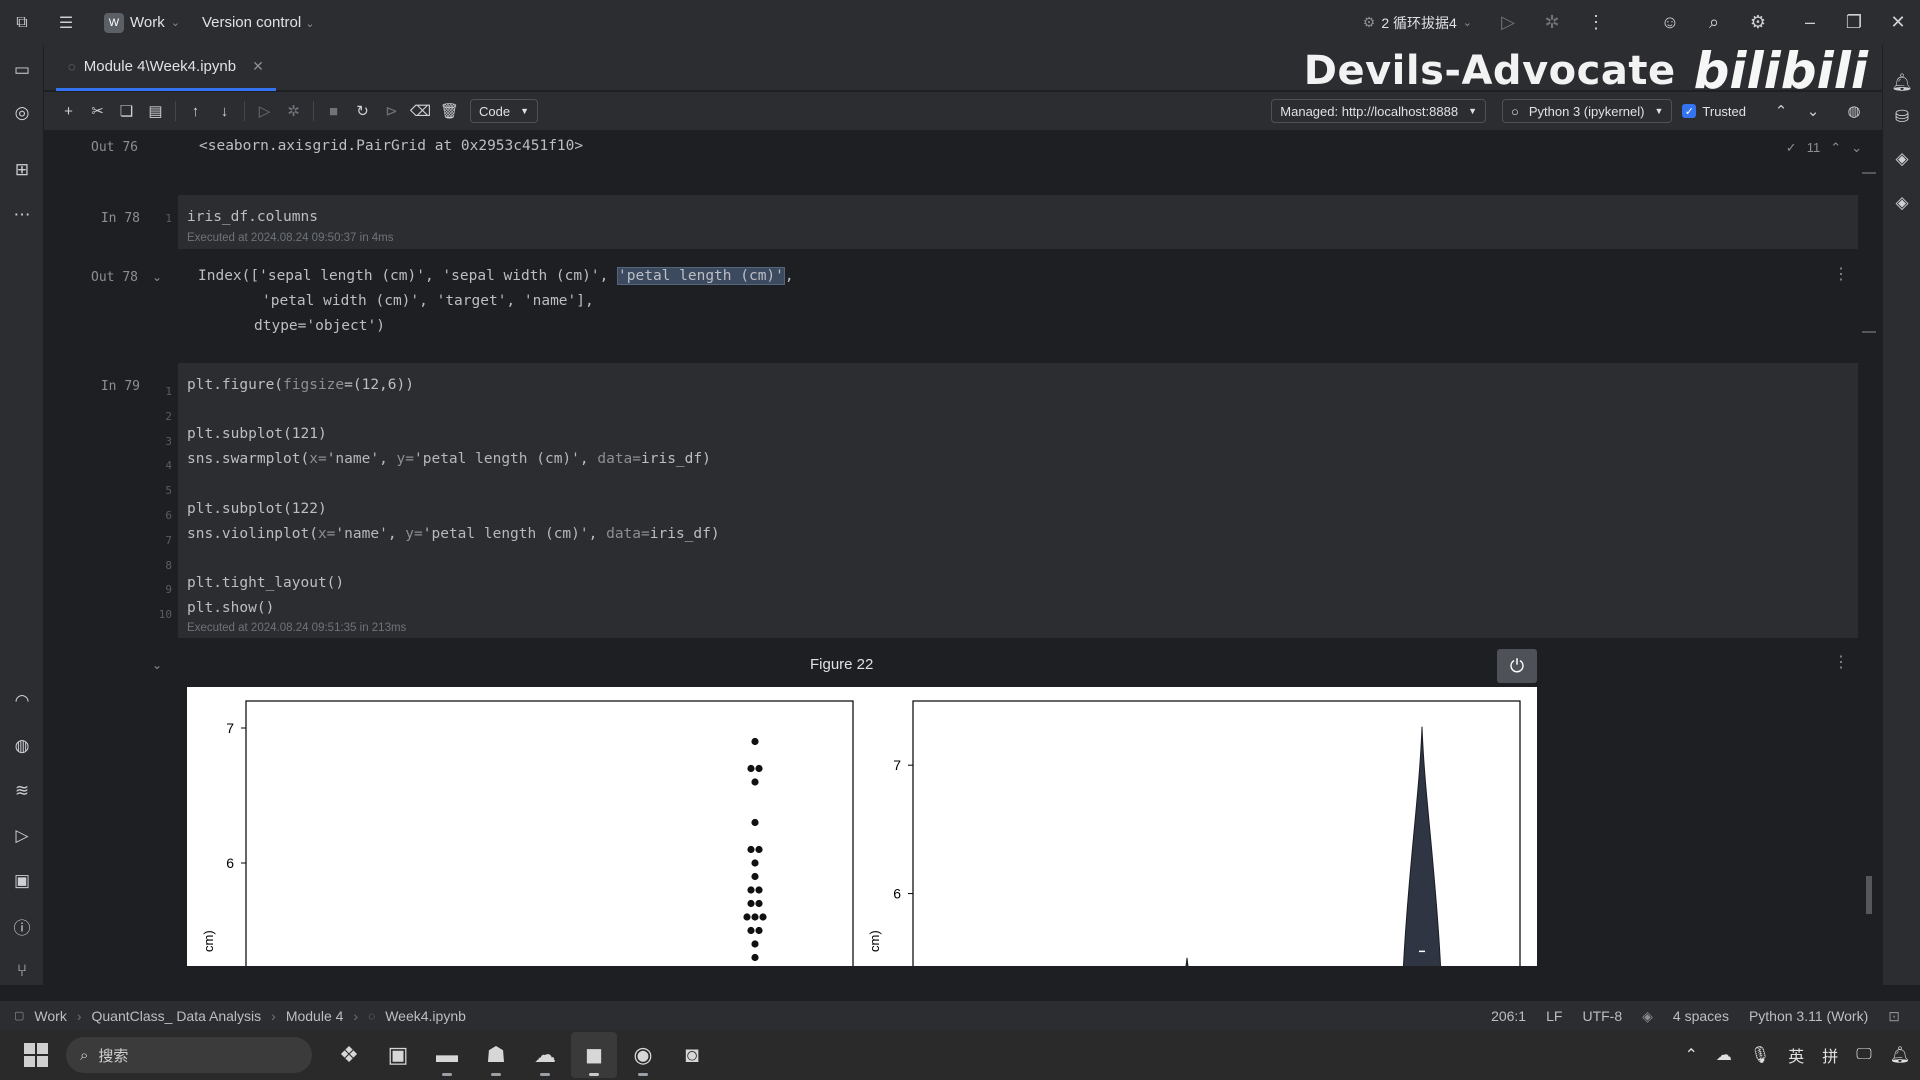 The image size is (1920, 1080). Describe the element at coordinates (1810, 22) in the screenshot. I see `minimize-icon: –` at that location.